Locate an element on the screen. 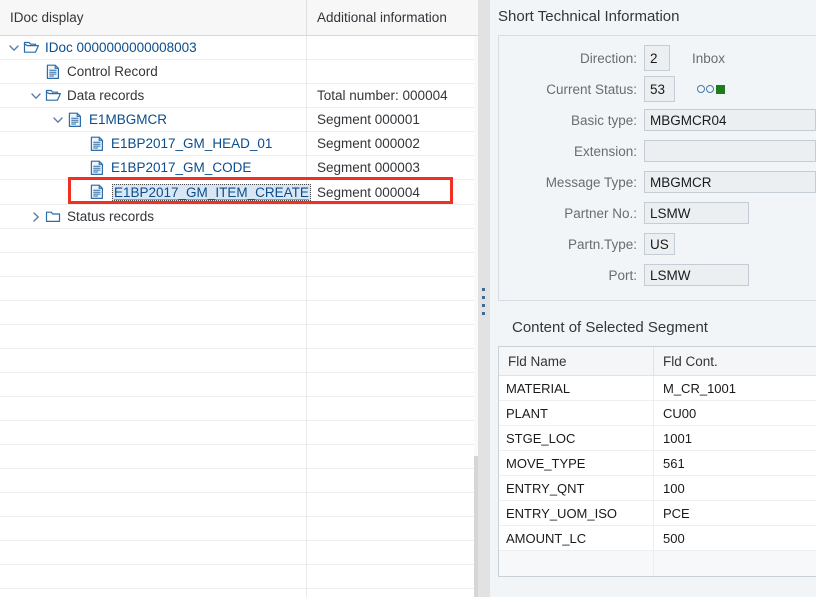 The image size is (816, 597). technical-info-field-label: Partner No.: is located at coordinates (600, 213).